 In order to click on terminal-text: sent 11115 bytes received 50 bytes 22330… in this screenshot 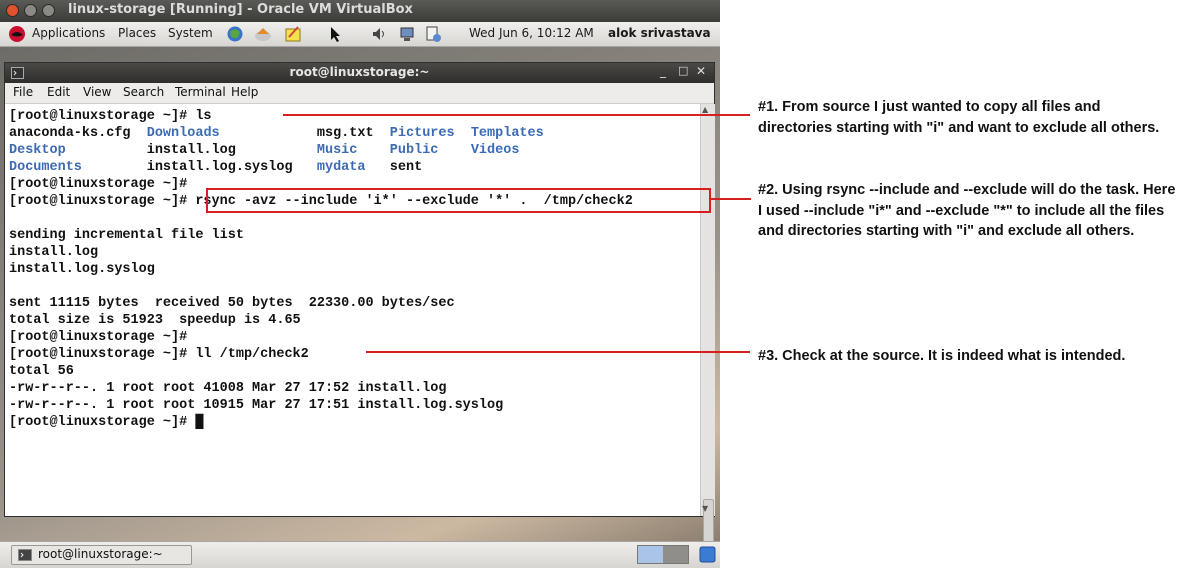, I will do `click(232, 303)`.